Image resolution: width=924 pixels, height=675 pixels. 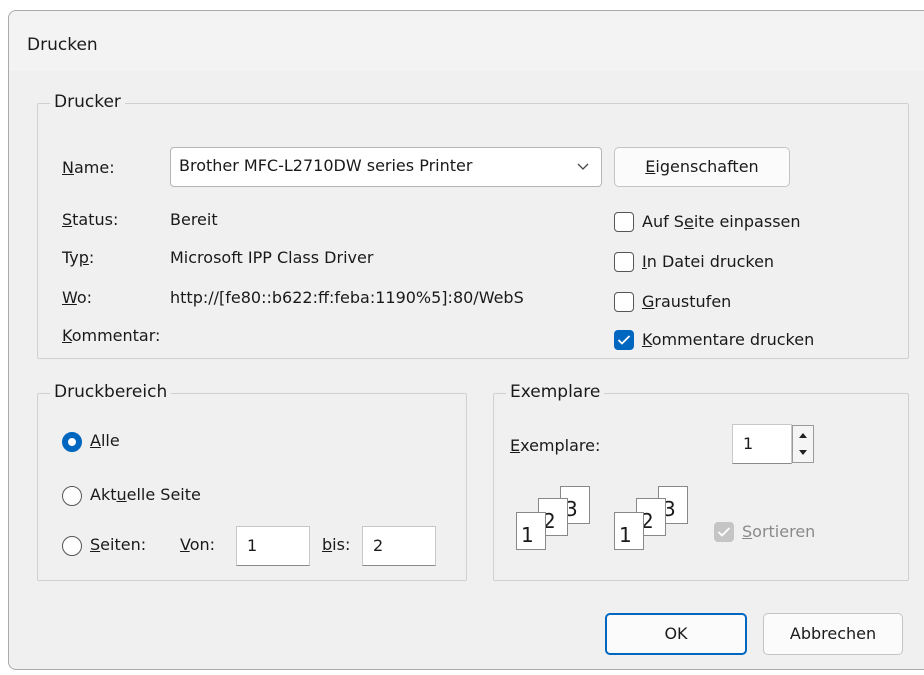 I want to click on printer-group-legend: Drucker, so click(x=87, y=102).